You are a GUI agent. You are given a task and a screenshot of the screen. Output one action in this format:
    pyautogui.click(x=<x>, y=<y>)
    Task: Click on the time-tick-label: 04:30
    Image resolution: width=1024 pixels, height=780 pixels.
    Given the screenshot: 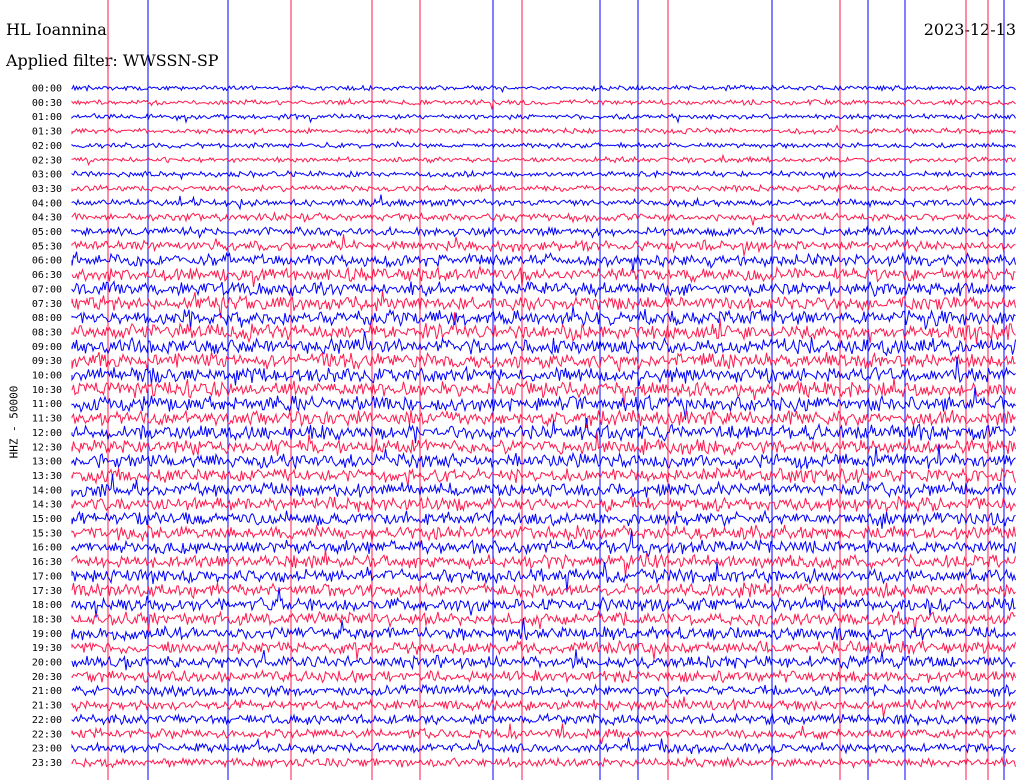 What is the action you would take?
    pyautogui.click(x=47, y=218)
    